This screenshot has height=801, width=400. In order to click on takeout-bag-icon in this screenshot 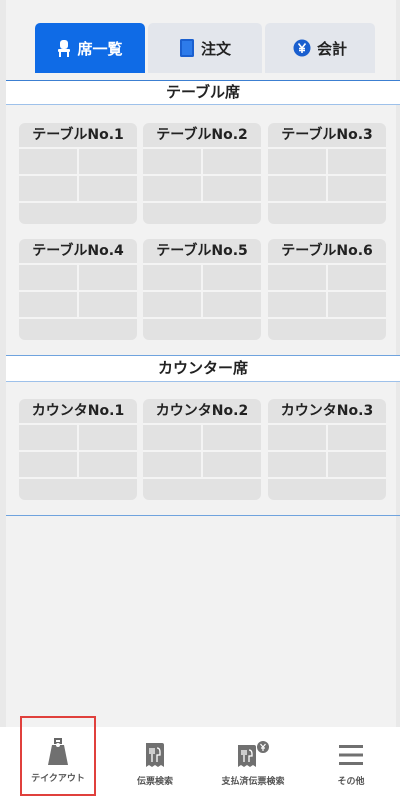, I will do `click(58, 752)`.